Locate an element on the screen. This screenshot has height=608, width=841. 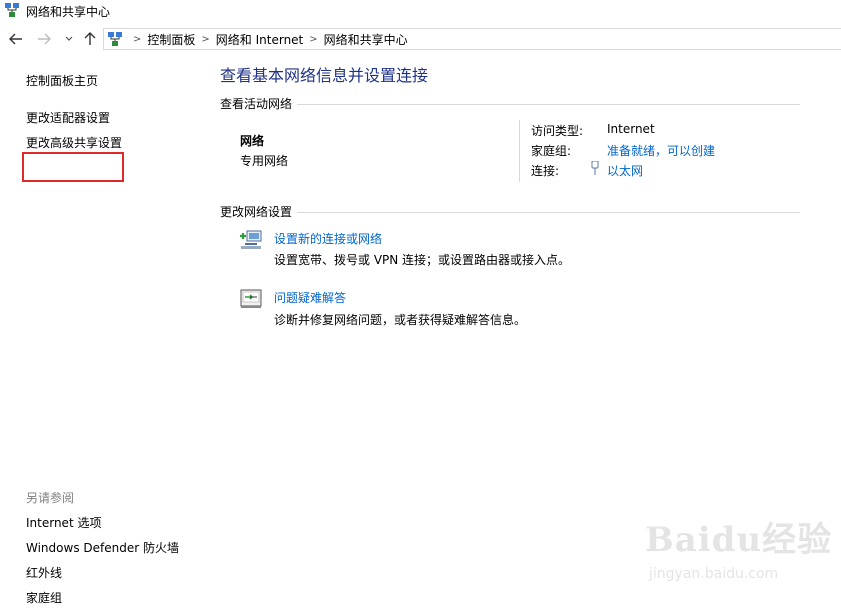
see-also-internet-options: Internet 选项 is located at coordinates (63, 522).